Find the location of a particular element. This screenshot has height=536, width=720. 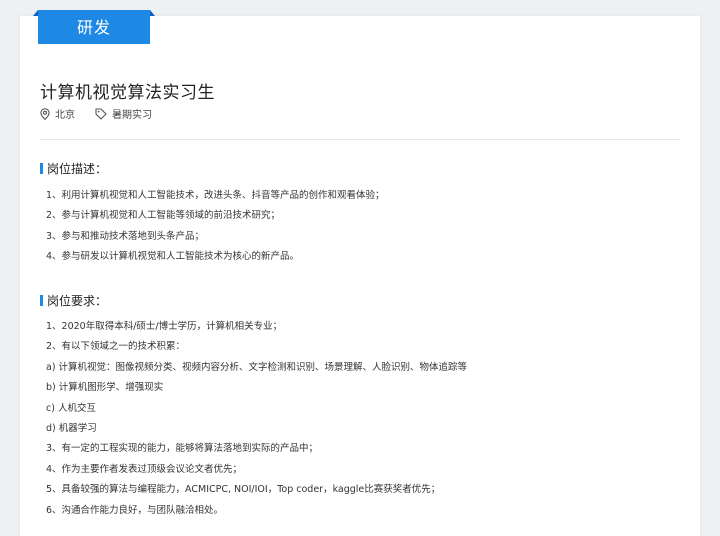

list-item: 3、有一定的工程实现的能力，能够将算法落地到实际的产品中； is located at coordinates (182, 449).